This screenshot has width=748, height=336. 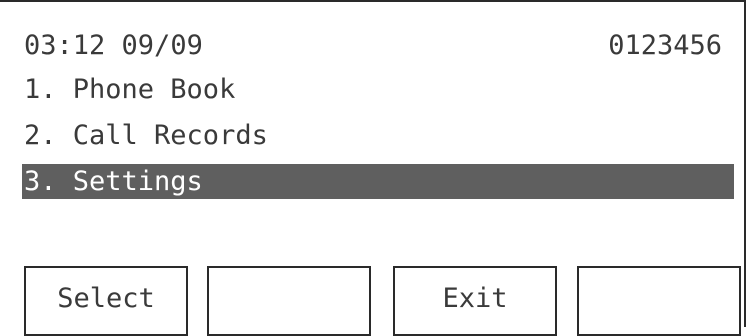 I want to click on time-text: 03:12, so click(x=65, y=45).